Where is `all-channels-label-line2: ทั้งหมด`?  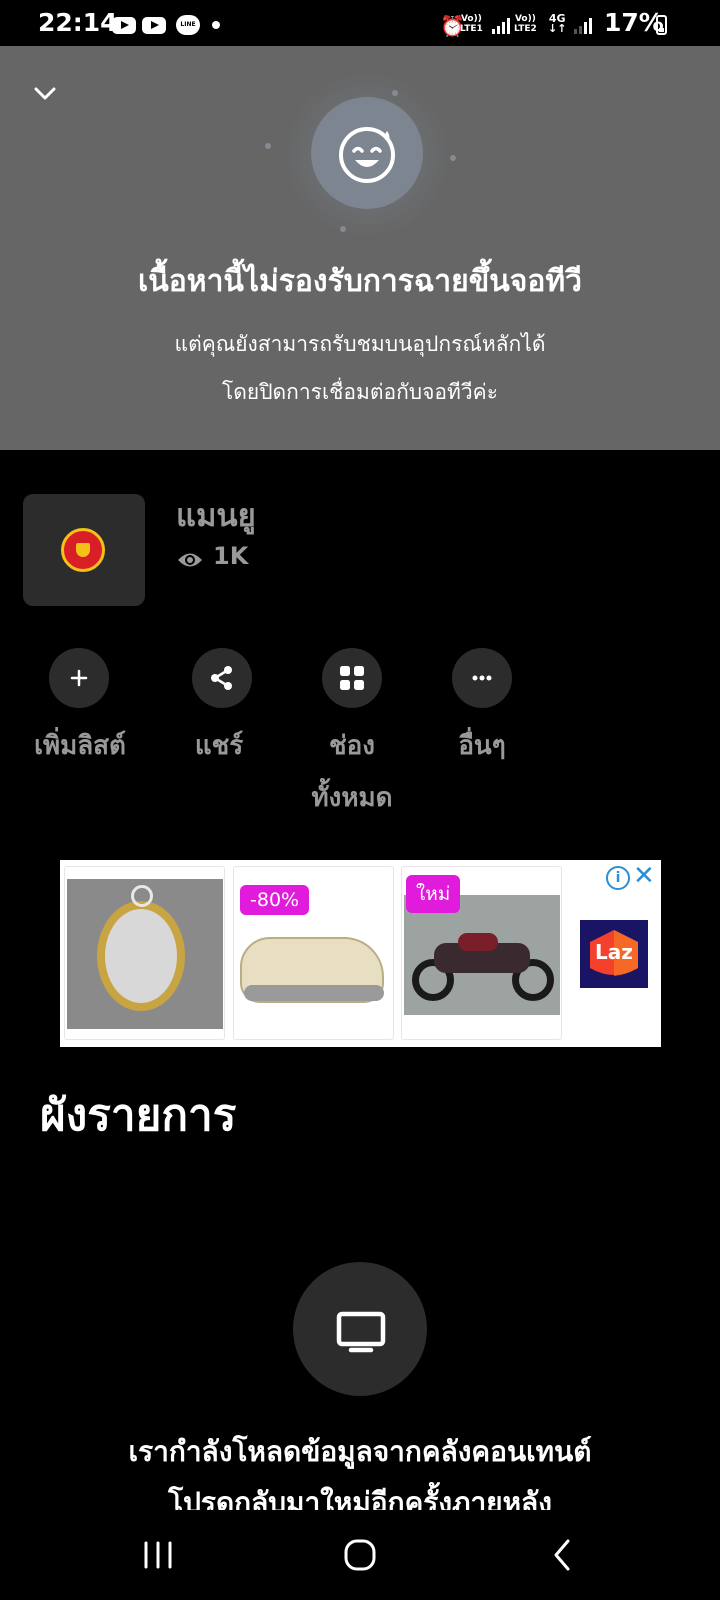 all-channels-label-line2: ทั้งหมด is located at coordinates (352, 798).